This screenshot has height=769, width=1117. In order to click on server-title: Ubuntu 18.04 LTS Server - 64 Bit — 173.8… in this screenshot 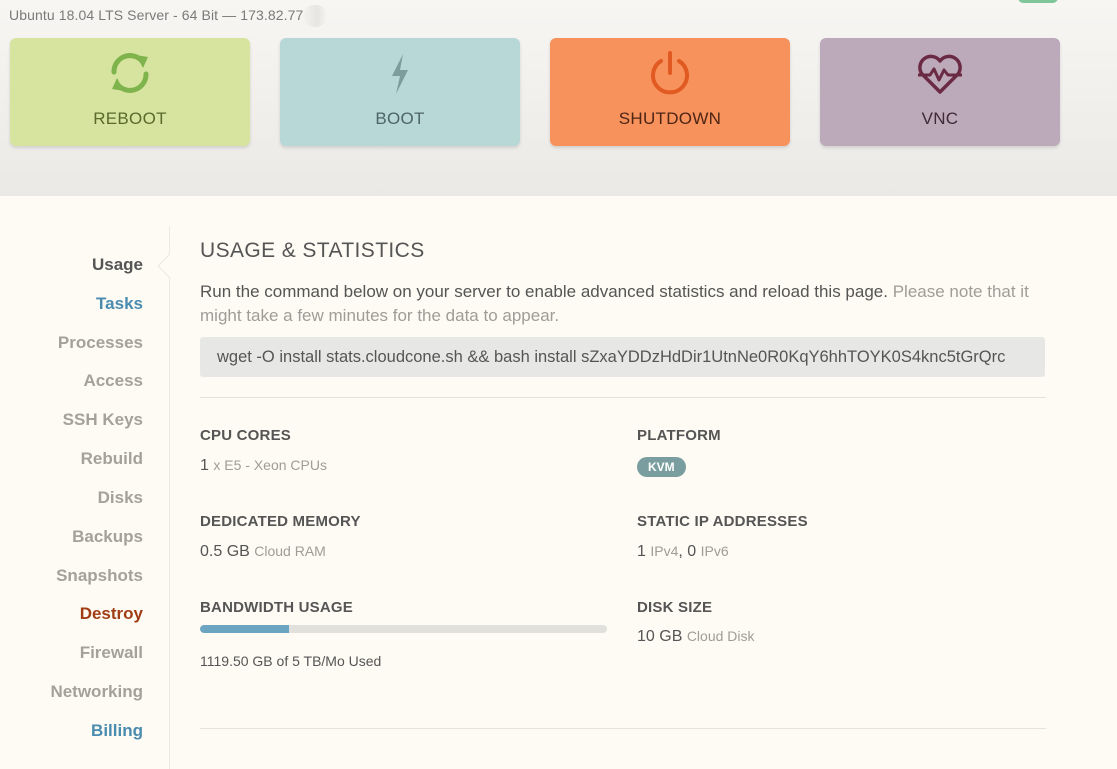, I will do `click(156, 15)`.